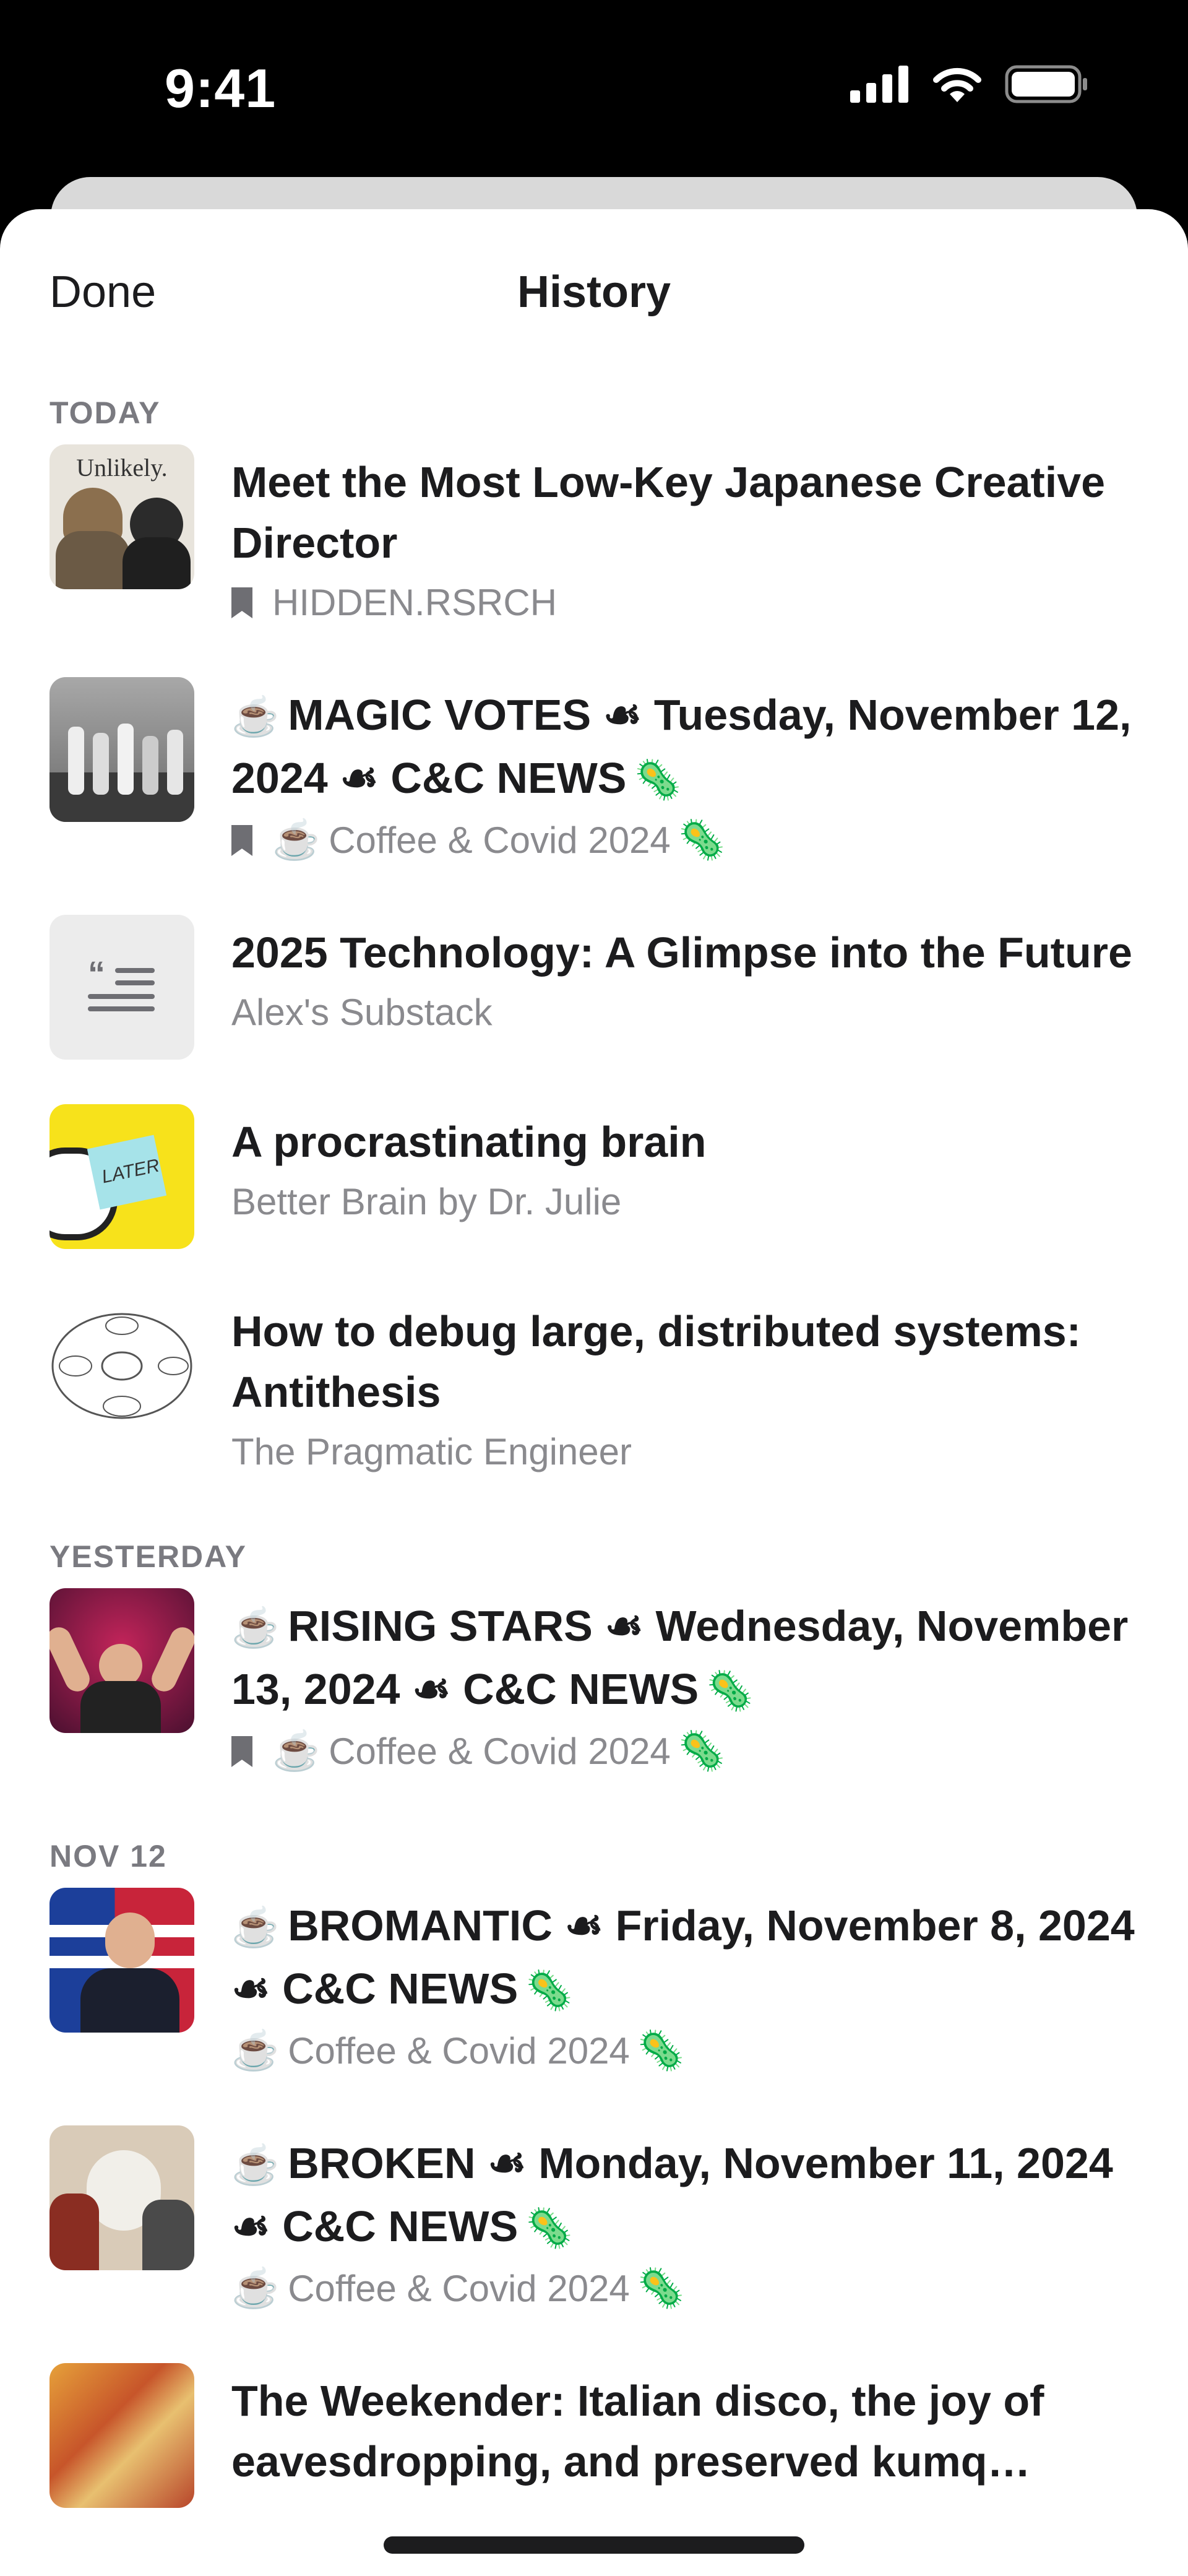  I want to click on diagram-thumbnail, so click(122, 1366).